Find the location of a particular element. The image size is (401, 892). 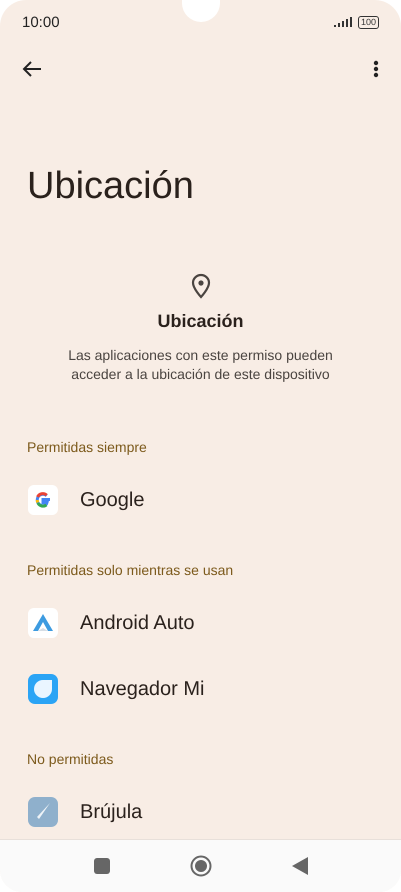

section-header: Permitidas solo mientras se usan is located at coordinates (130, 570).